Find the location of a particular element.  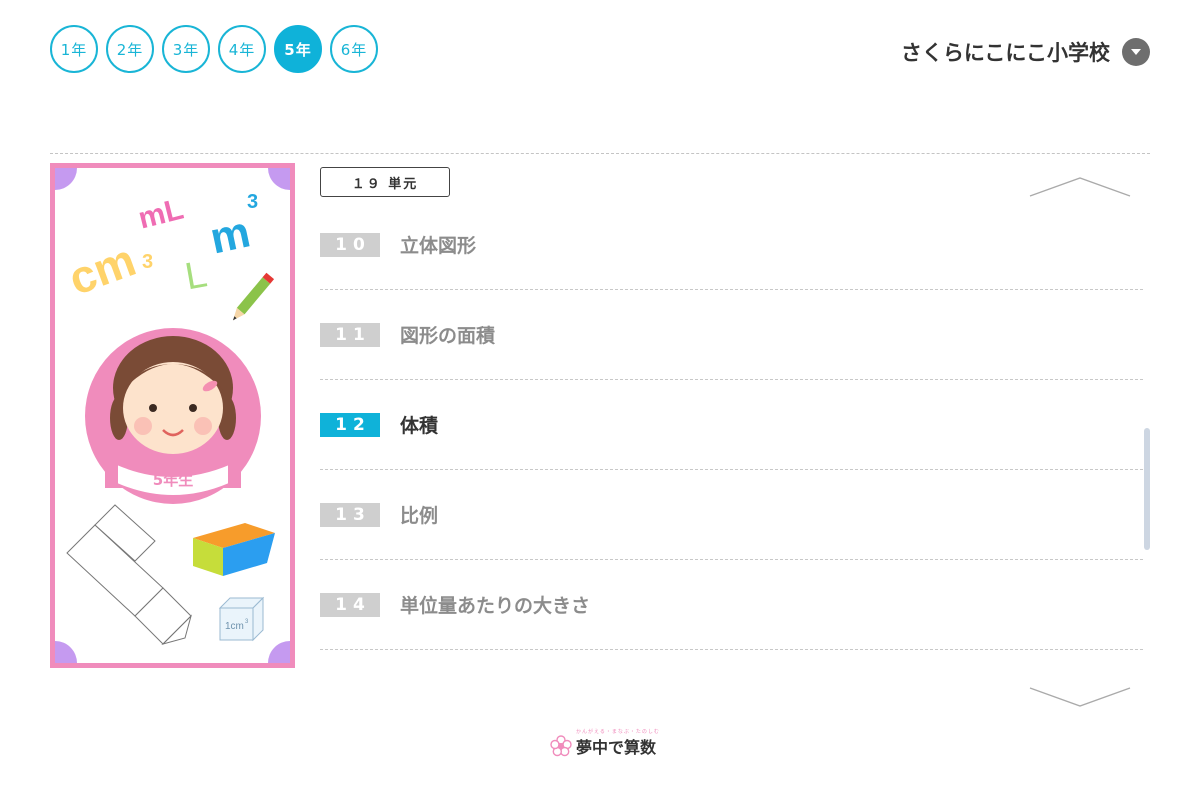

grade-ribbon-label: 5年生 is located at coordinates (173, 480).